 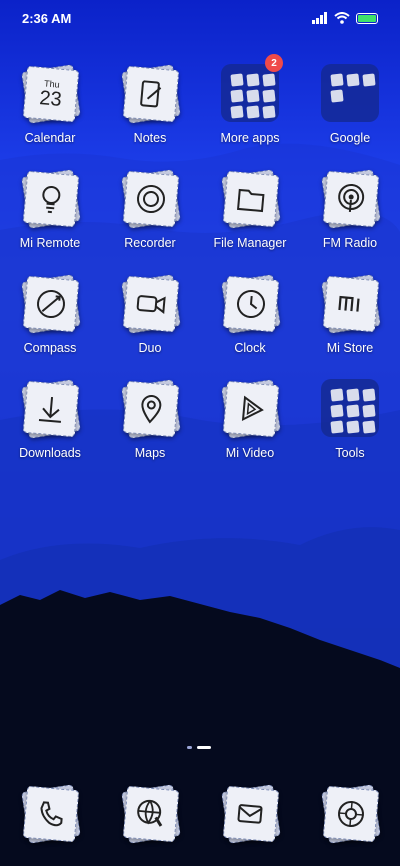 I want to click on folder-file-icon, so click(x=251, y=200).